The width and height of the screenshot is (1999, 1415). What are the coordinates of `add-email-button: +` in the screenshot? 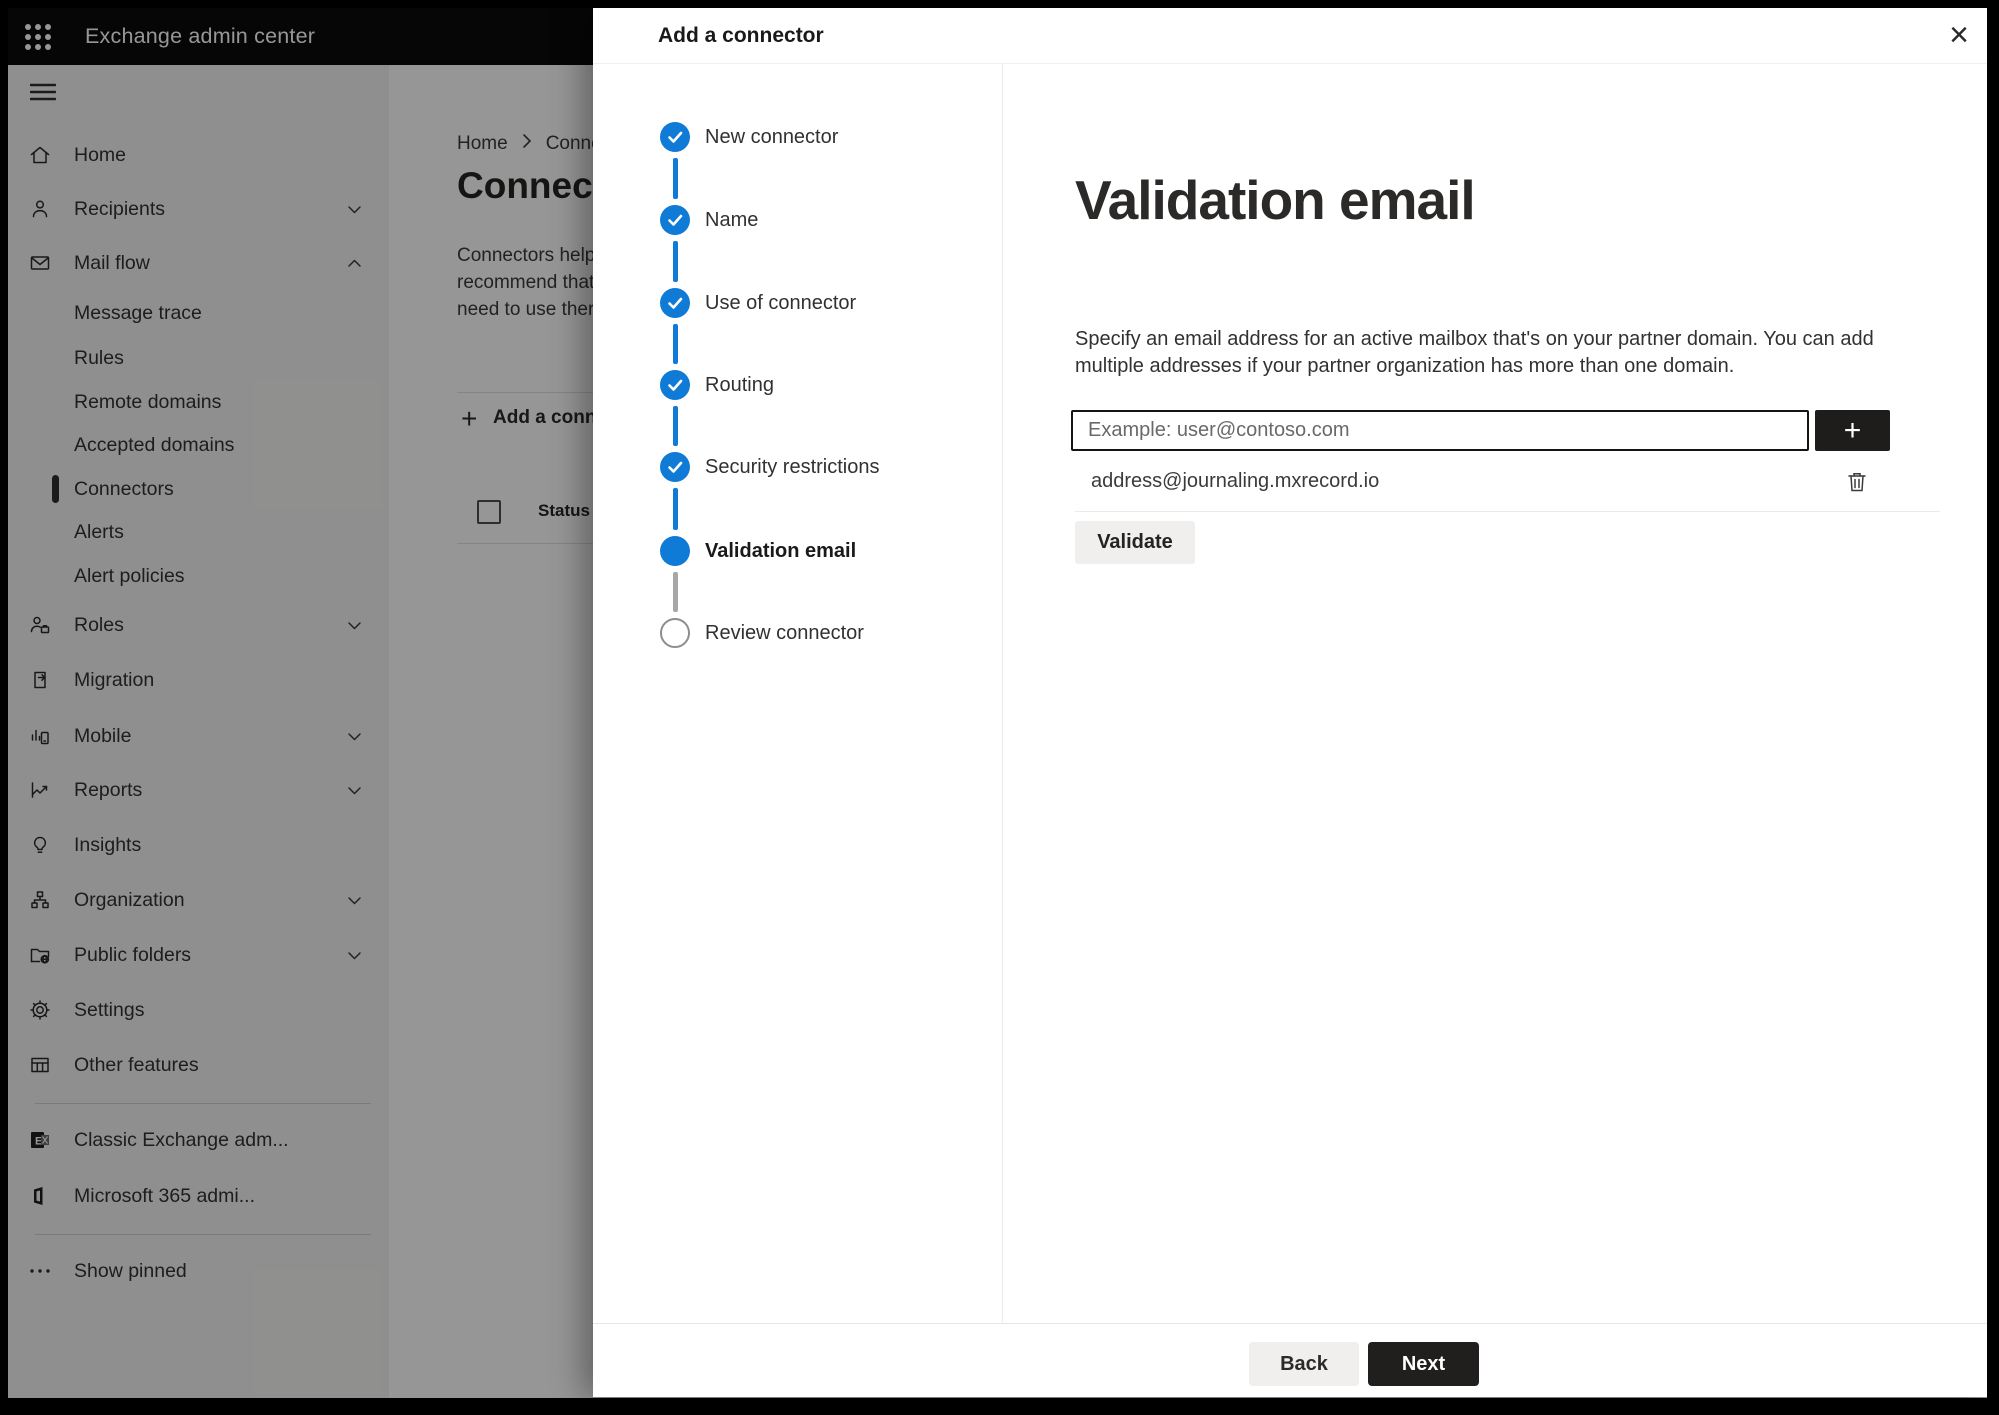 It's located at (1852, 430).